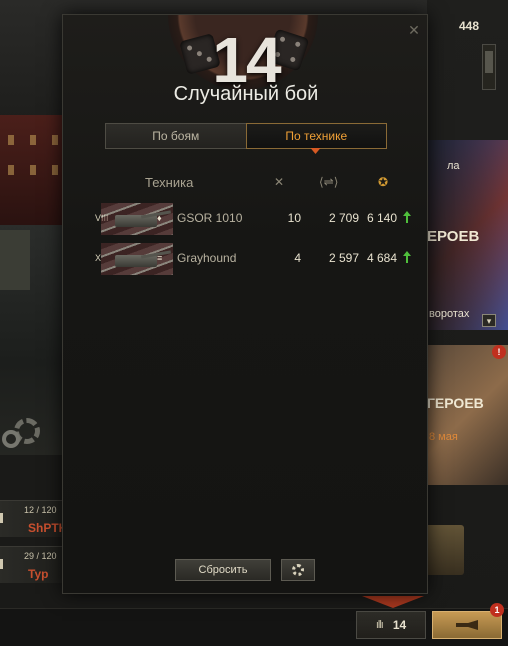 The image size is (508, 646). I want to click on vehicle-count: 29 / 120, so click(40, 556).